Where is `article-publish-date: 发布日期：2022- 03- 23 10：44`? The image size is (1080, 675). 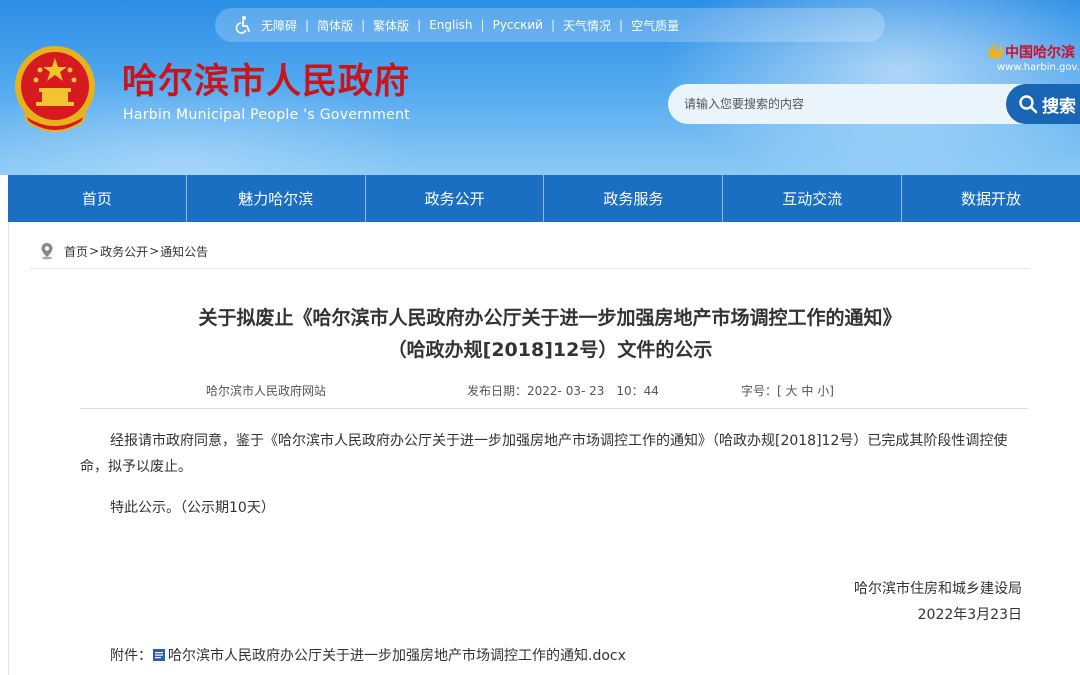 article-publish-date: 发布日期：2022- 03- 23 10：44 is located at coordinates (563, 390).